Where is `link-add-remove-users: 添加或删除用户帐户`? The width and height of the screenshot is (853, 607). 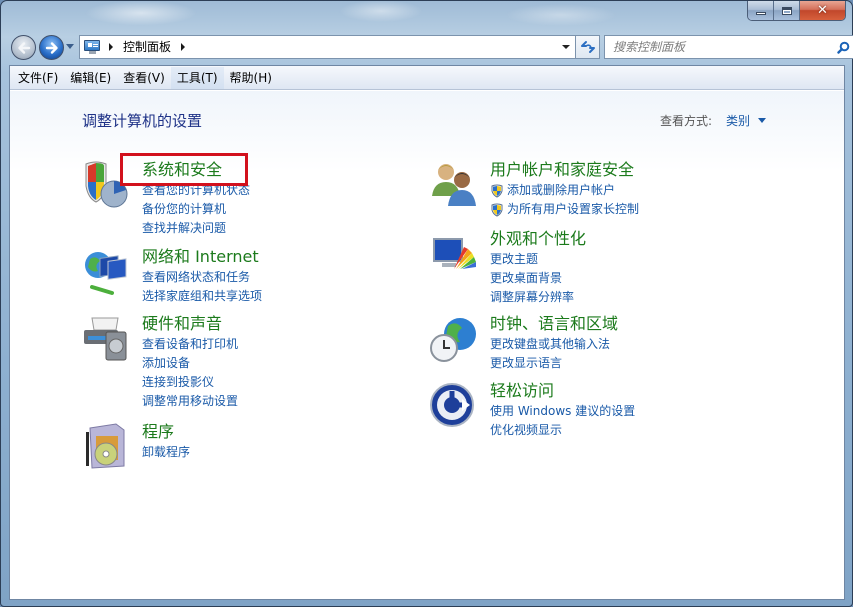
link-add-remove-users: 添加或删除用户帐户 is located at coordinates (564, 190).